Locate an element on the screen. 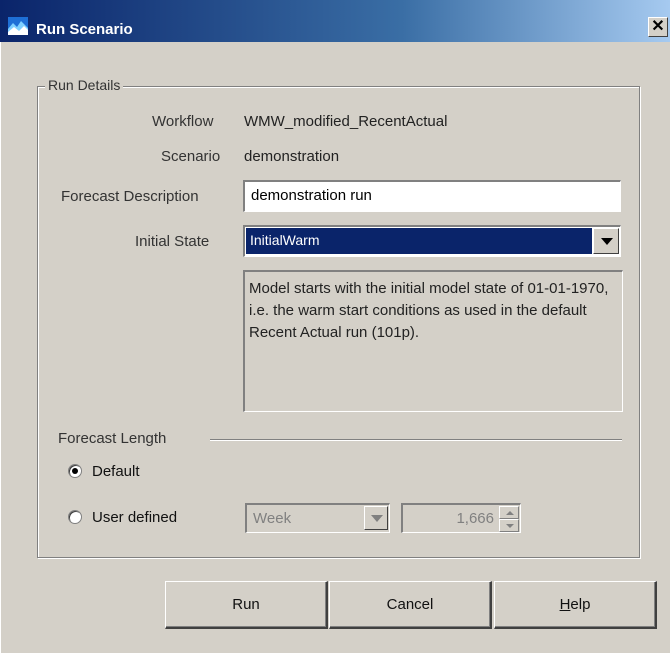  initial-state-dropdown: InitialWarm is located at coordinates (432, 241).